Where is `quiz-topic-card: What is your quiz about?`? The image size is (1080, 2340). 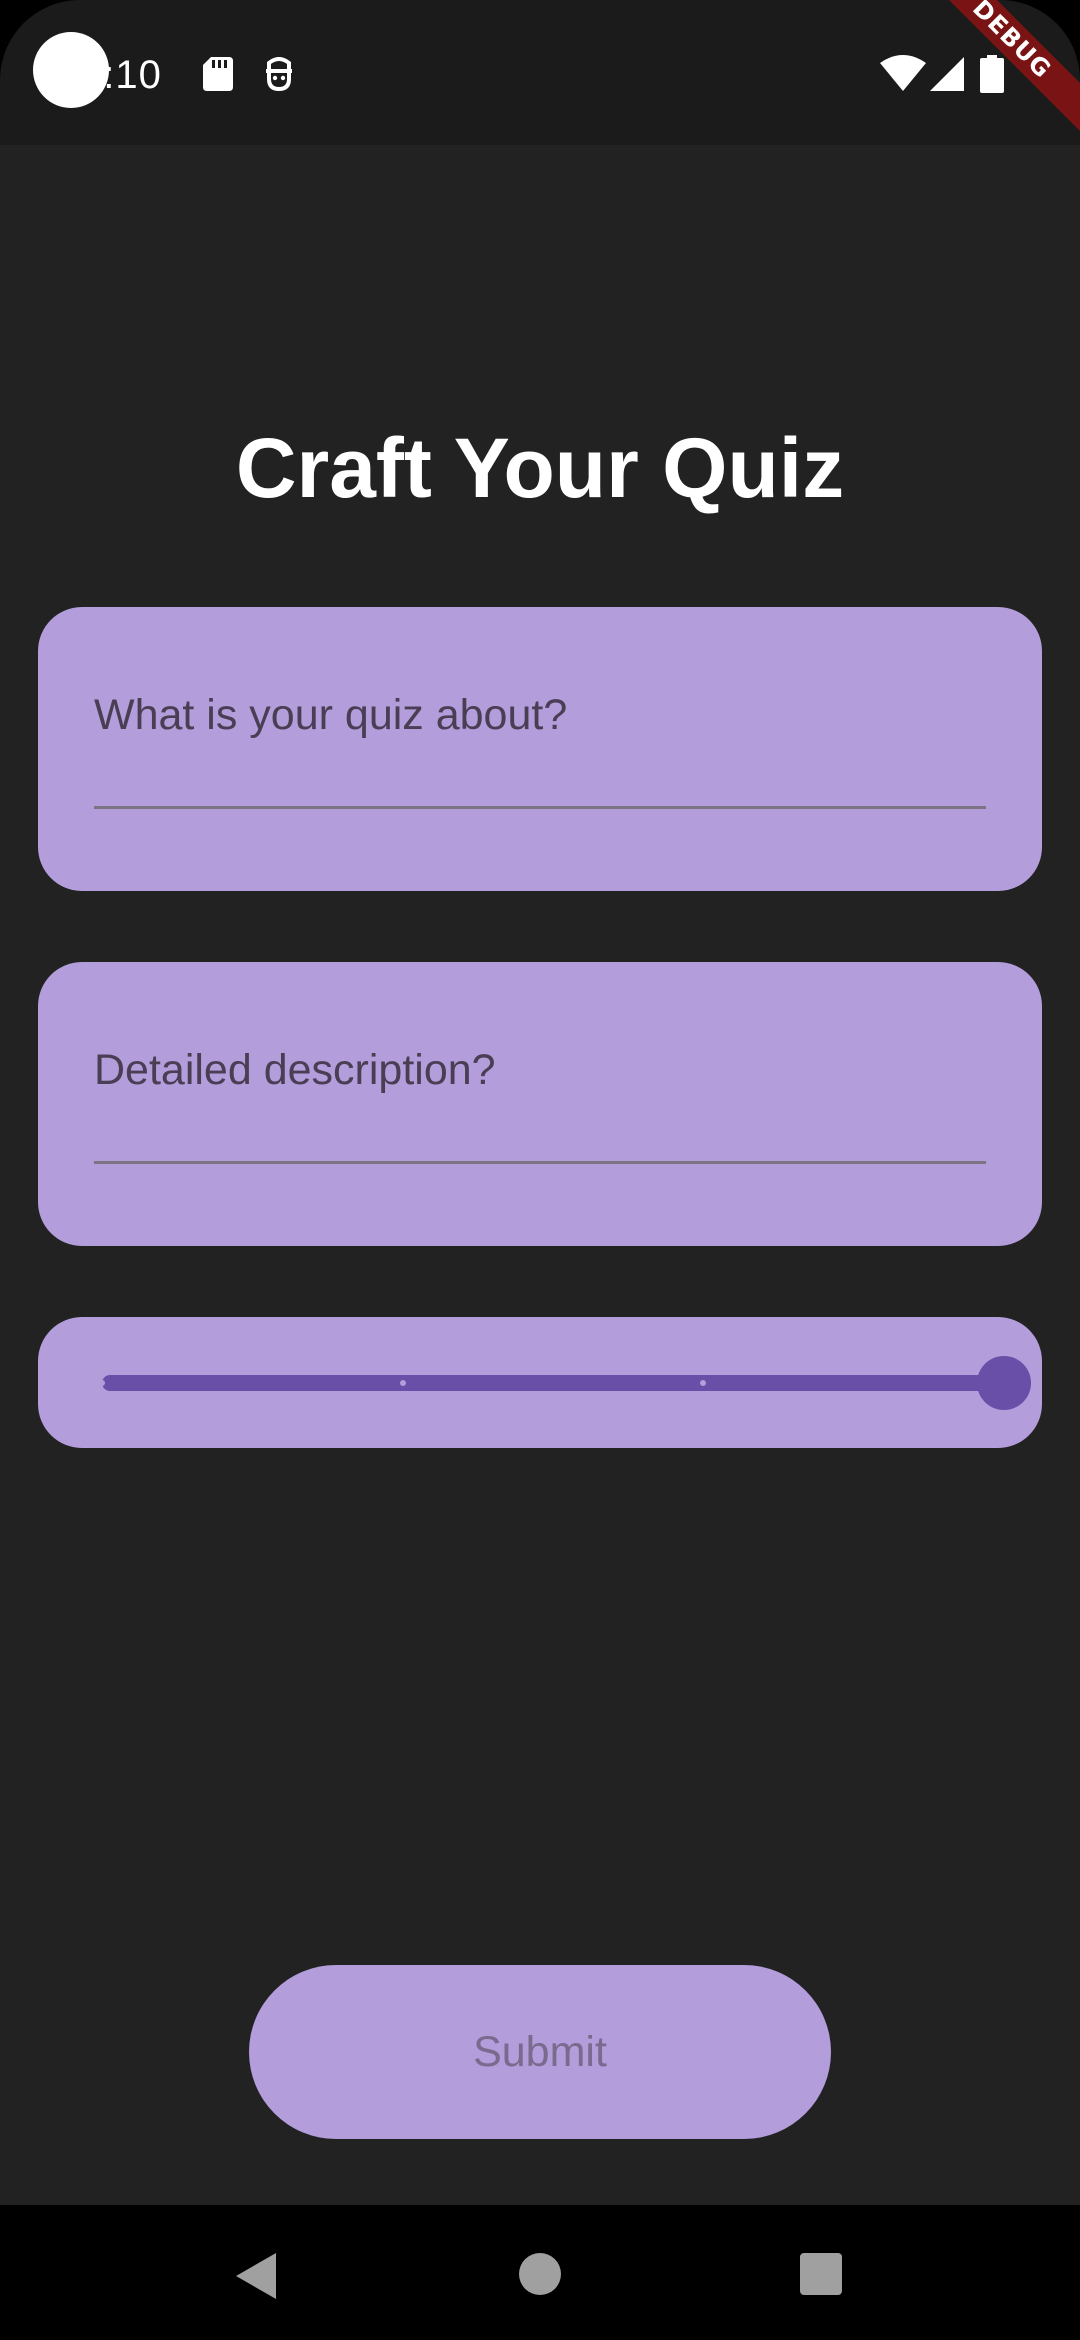 quiz-topic-card: What is your quiz about? is located at coordinates (540, 749).